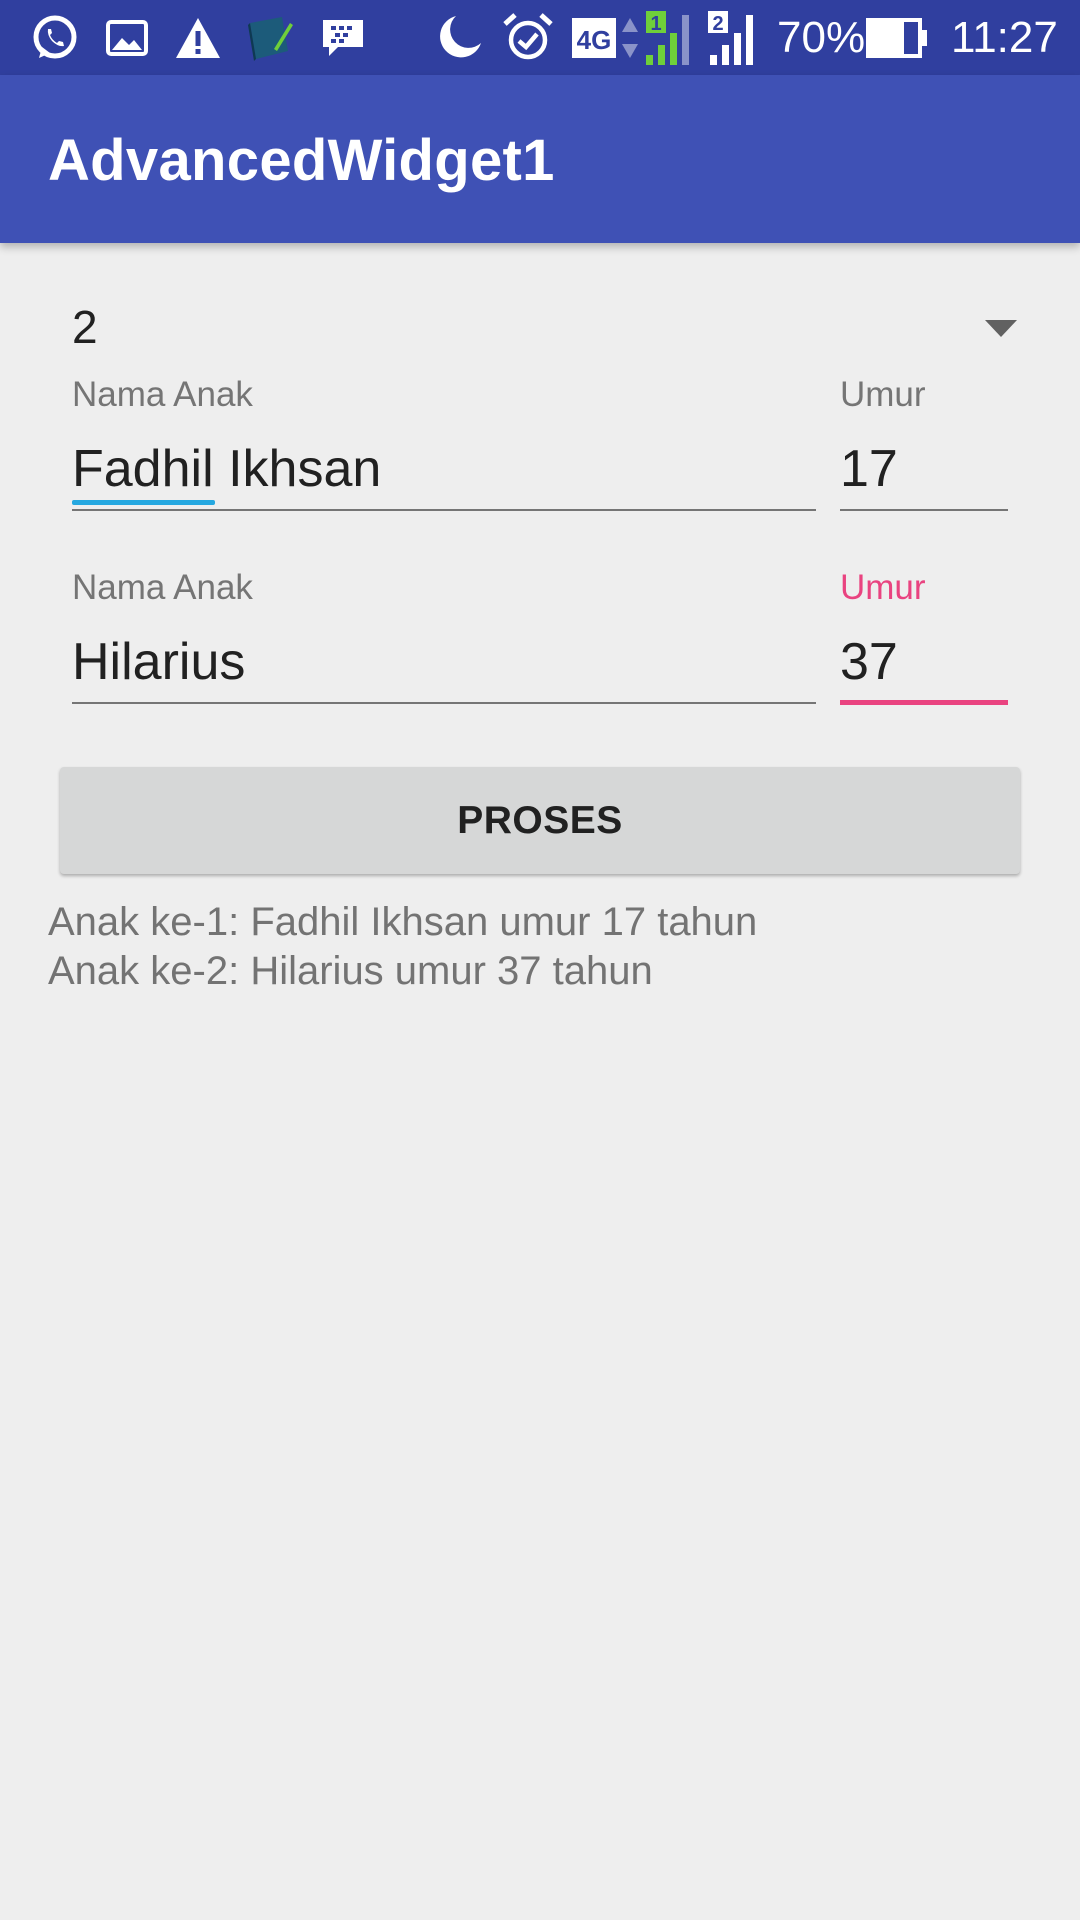  Describe the element at coordinates (528, 38) in the screenshot. I see `alarm-icon` at that location.